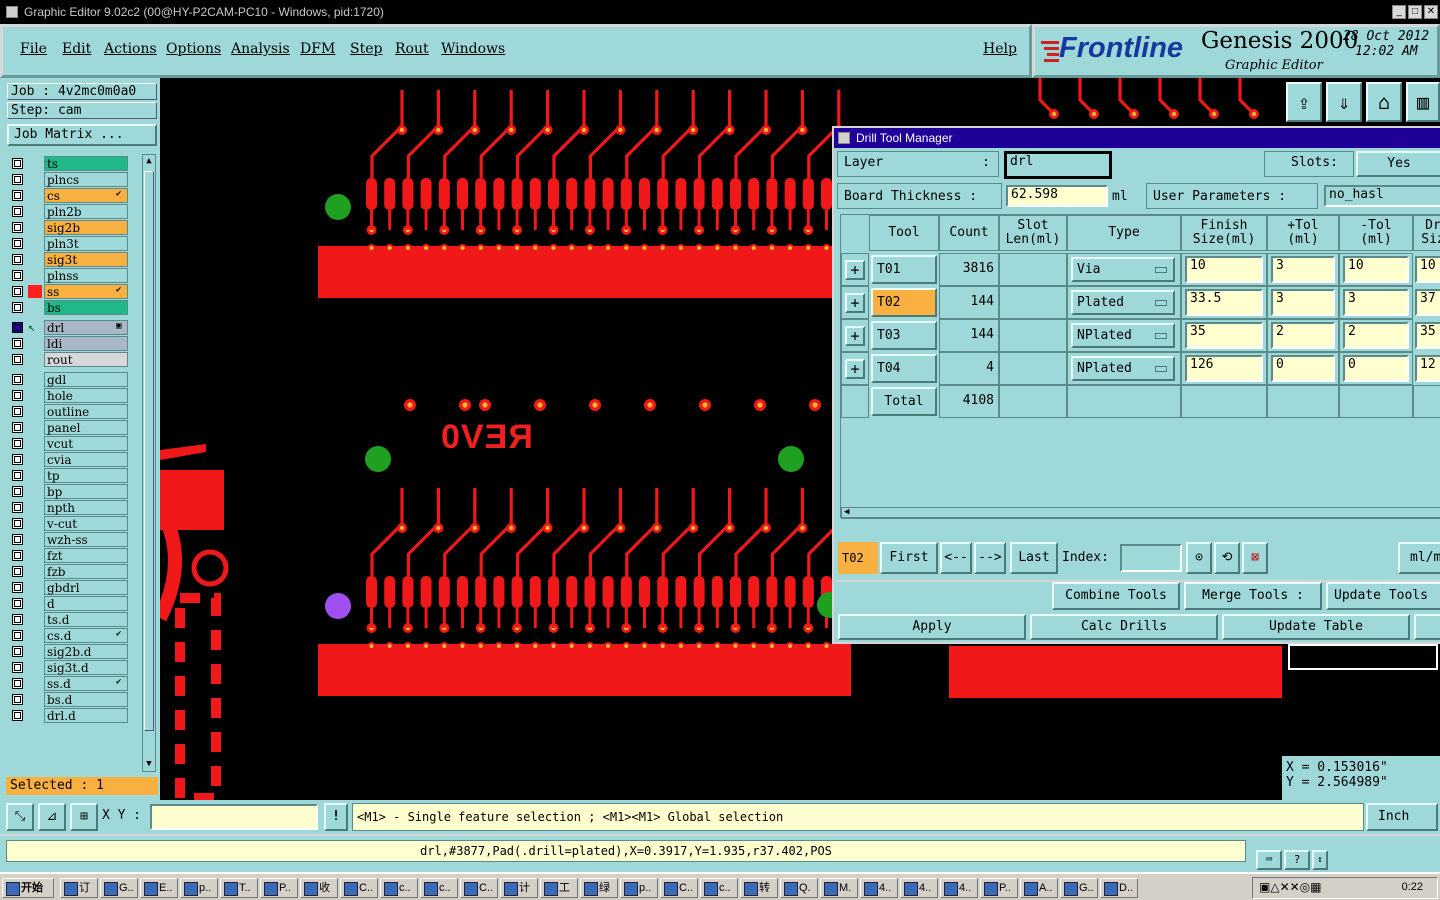  I want to click on layer-scrollbar: ▲ ▼, so click(149, 463).